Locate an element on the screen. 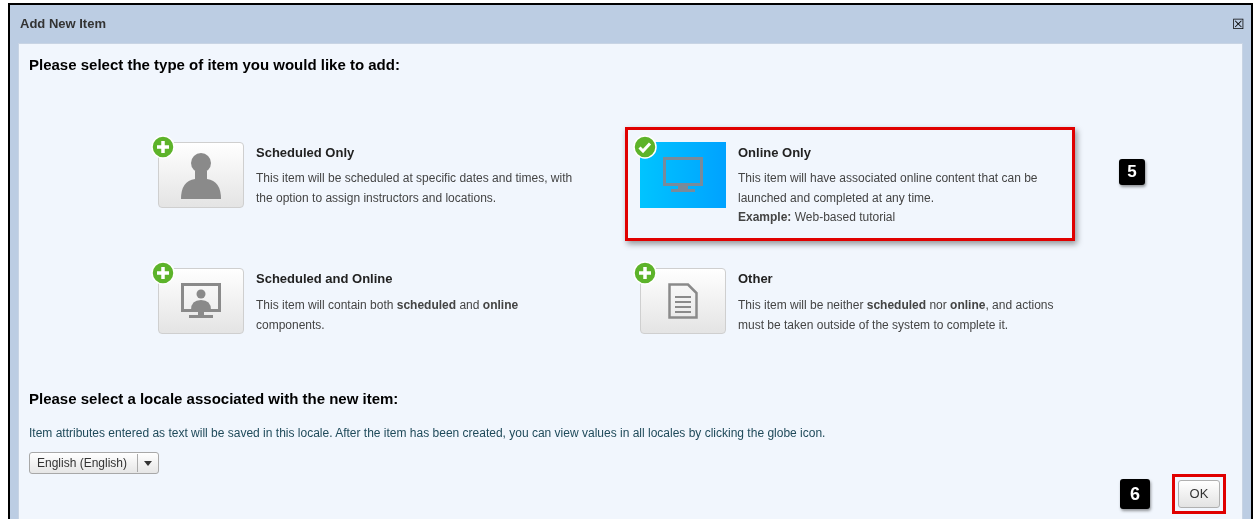 The width and height of the screenshot is (1257, 519). item-type-option: Scheduled Only This item will be scheduled at specific dates and times, with the option to assign instructors and locations. is located at coordinates (368, 174).